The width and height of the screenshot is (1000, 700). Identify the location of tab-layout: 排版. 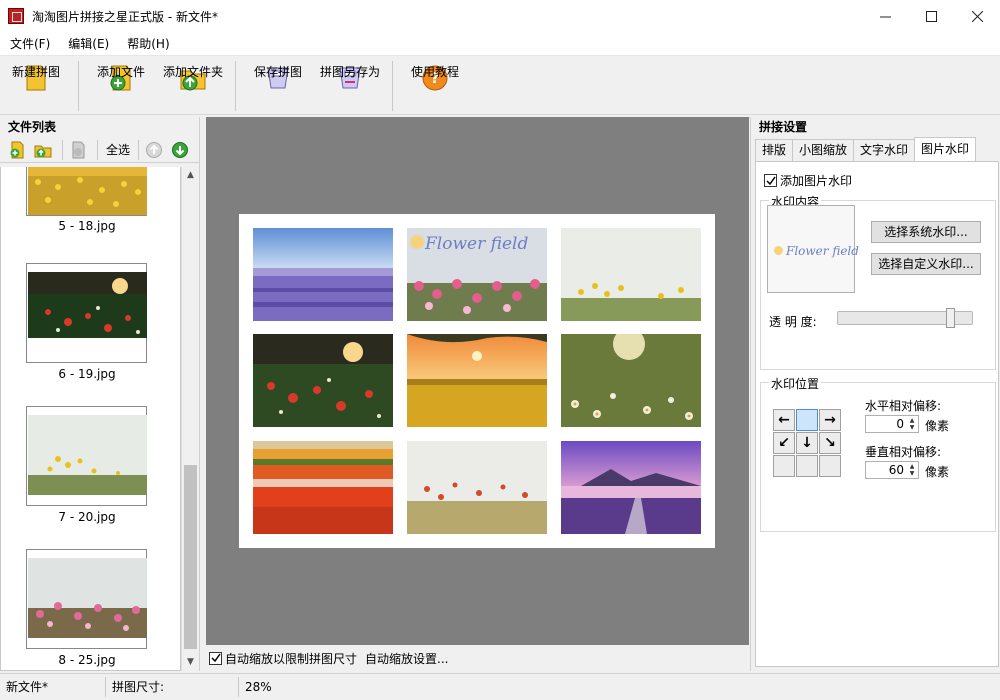
(774, 150).